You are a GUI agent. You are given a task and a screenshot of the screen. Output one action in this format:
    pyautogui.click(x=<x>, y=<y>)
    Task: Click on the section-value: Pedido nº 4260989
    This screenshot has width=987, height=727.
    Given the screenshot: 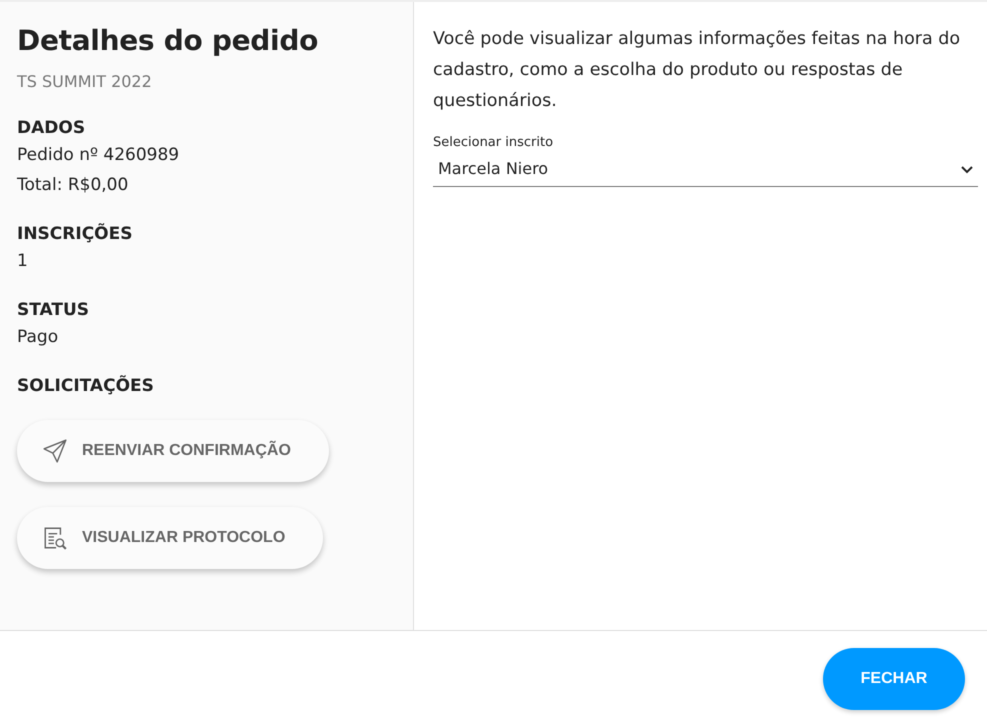 What is the action you would take?
    pyautogui.click(x=98, y=155)
    